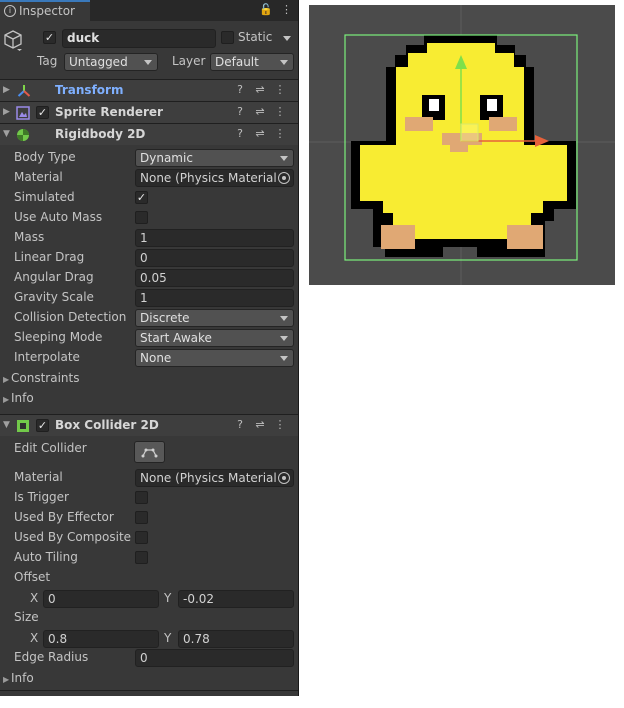 The image size is (624, 708). I want to click on angular-drag-label: Angular Drag, so click(54, 277).